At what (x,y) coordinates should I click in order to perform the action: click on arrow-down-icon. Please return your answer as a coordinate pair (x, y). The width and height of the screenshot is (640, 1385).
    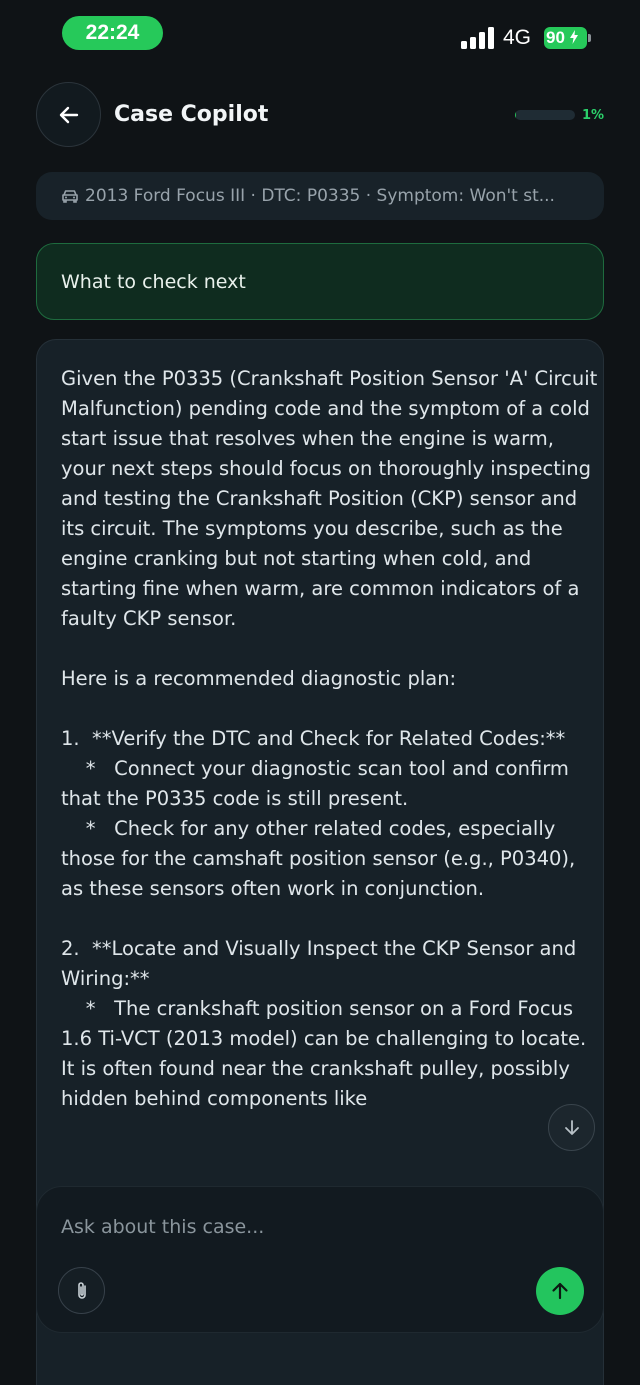
    Looking at the image, I should click on (571, 1127).